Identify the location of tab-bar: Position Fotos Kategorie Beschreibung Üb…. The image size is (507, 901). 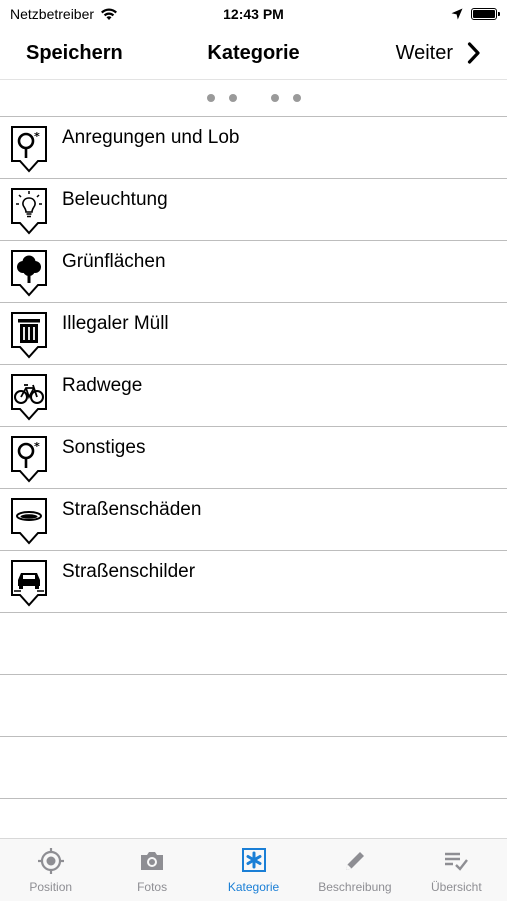
(253, 869).